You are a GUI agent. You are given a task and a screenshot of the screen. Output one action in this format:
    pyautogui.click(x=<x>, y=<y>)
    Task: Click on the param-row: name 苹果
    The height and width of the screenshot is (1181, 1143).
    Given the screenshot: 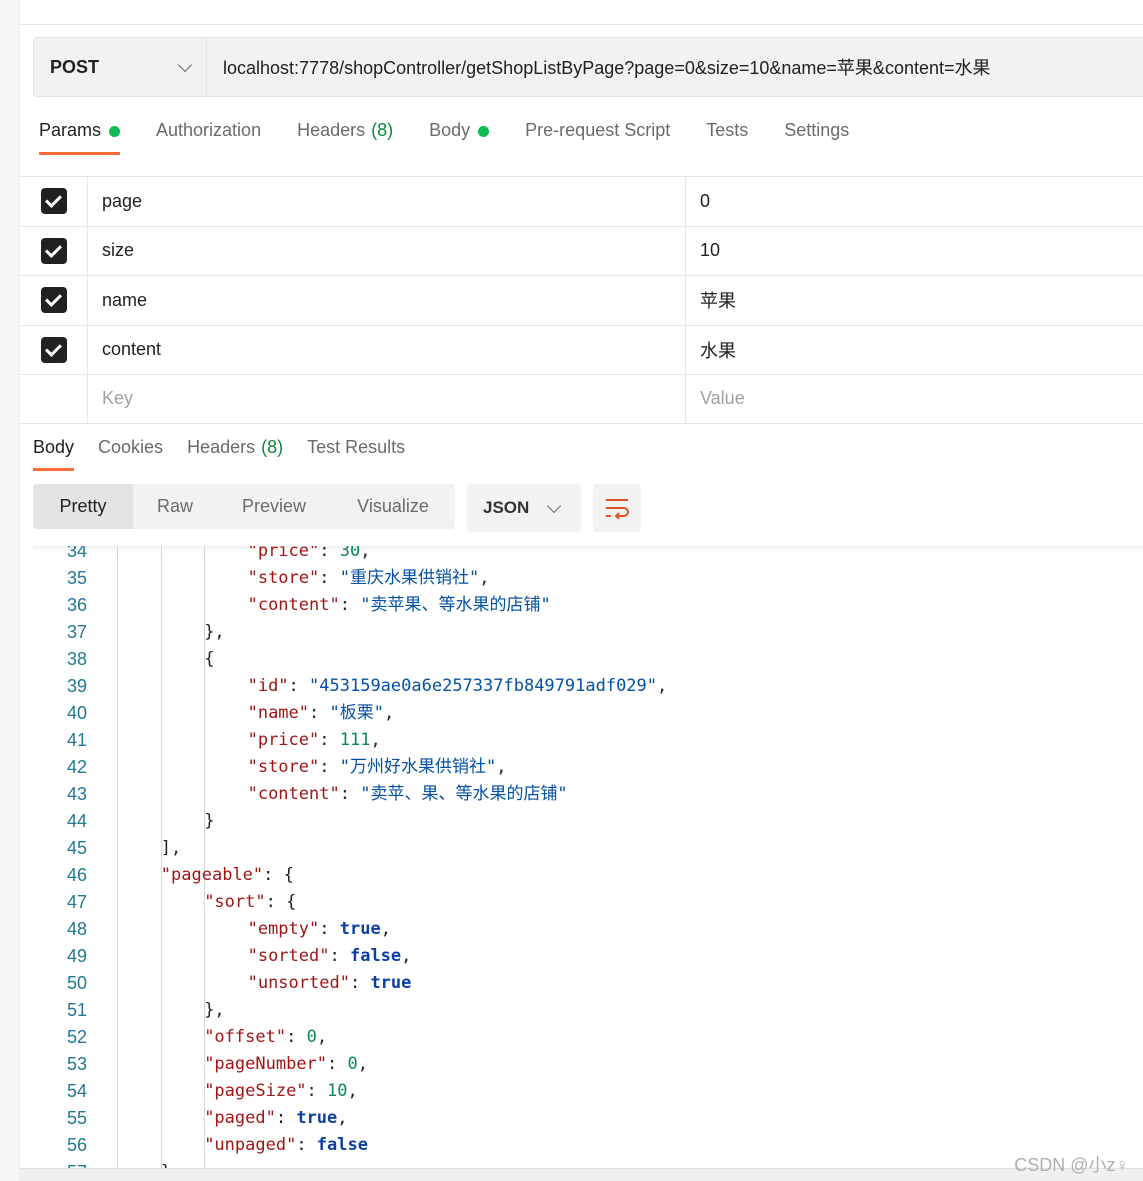 What is the action you would take?
    pyautogui.click(x=581, y=300)
    